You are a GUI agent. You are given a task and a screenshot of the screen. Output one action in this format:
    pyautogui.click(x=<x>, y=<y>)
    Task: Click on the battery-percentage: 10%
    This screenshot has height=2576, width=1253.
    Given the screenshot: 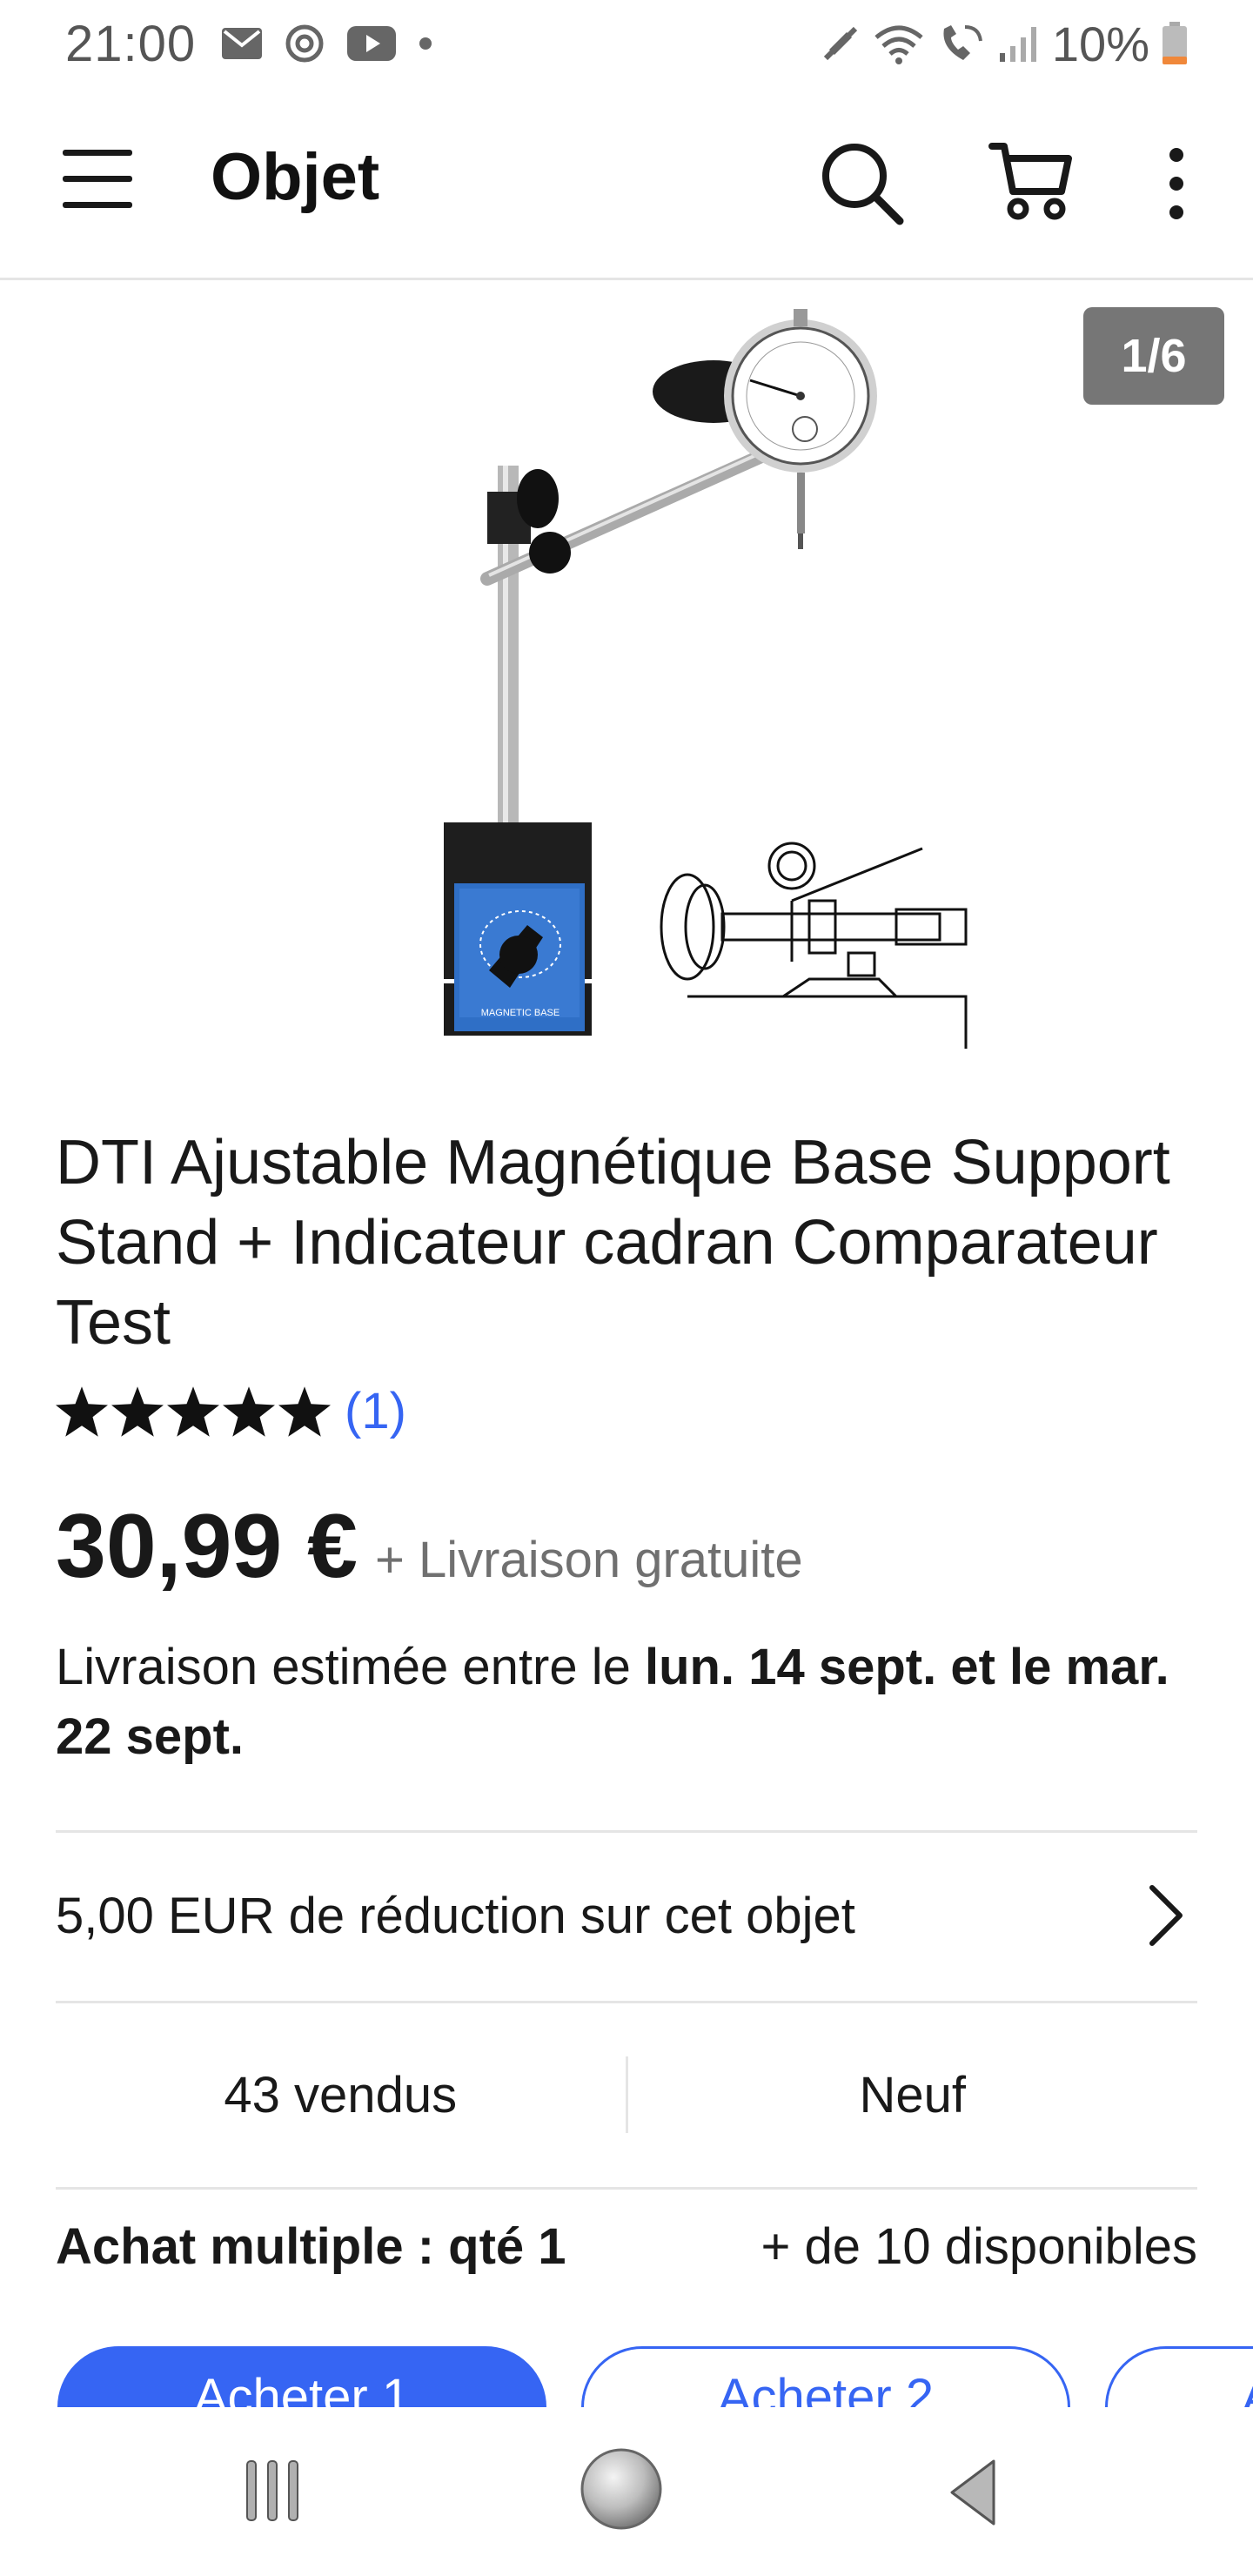 What is the action you would take?
    pyautogui.click(x=1100, y=43)
    